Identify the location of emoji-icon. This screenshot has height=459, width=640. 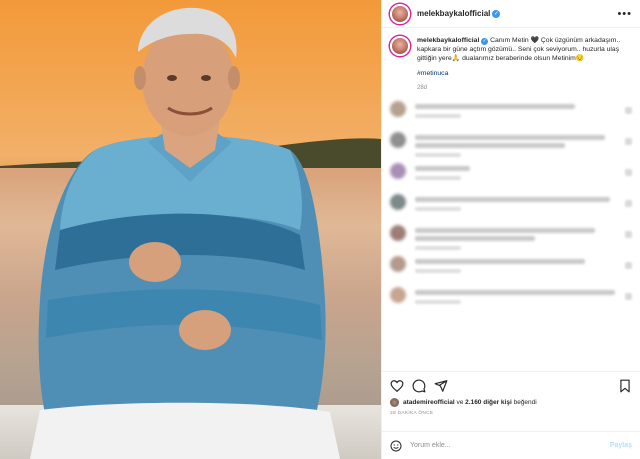
(396, 446).